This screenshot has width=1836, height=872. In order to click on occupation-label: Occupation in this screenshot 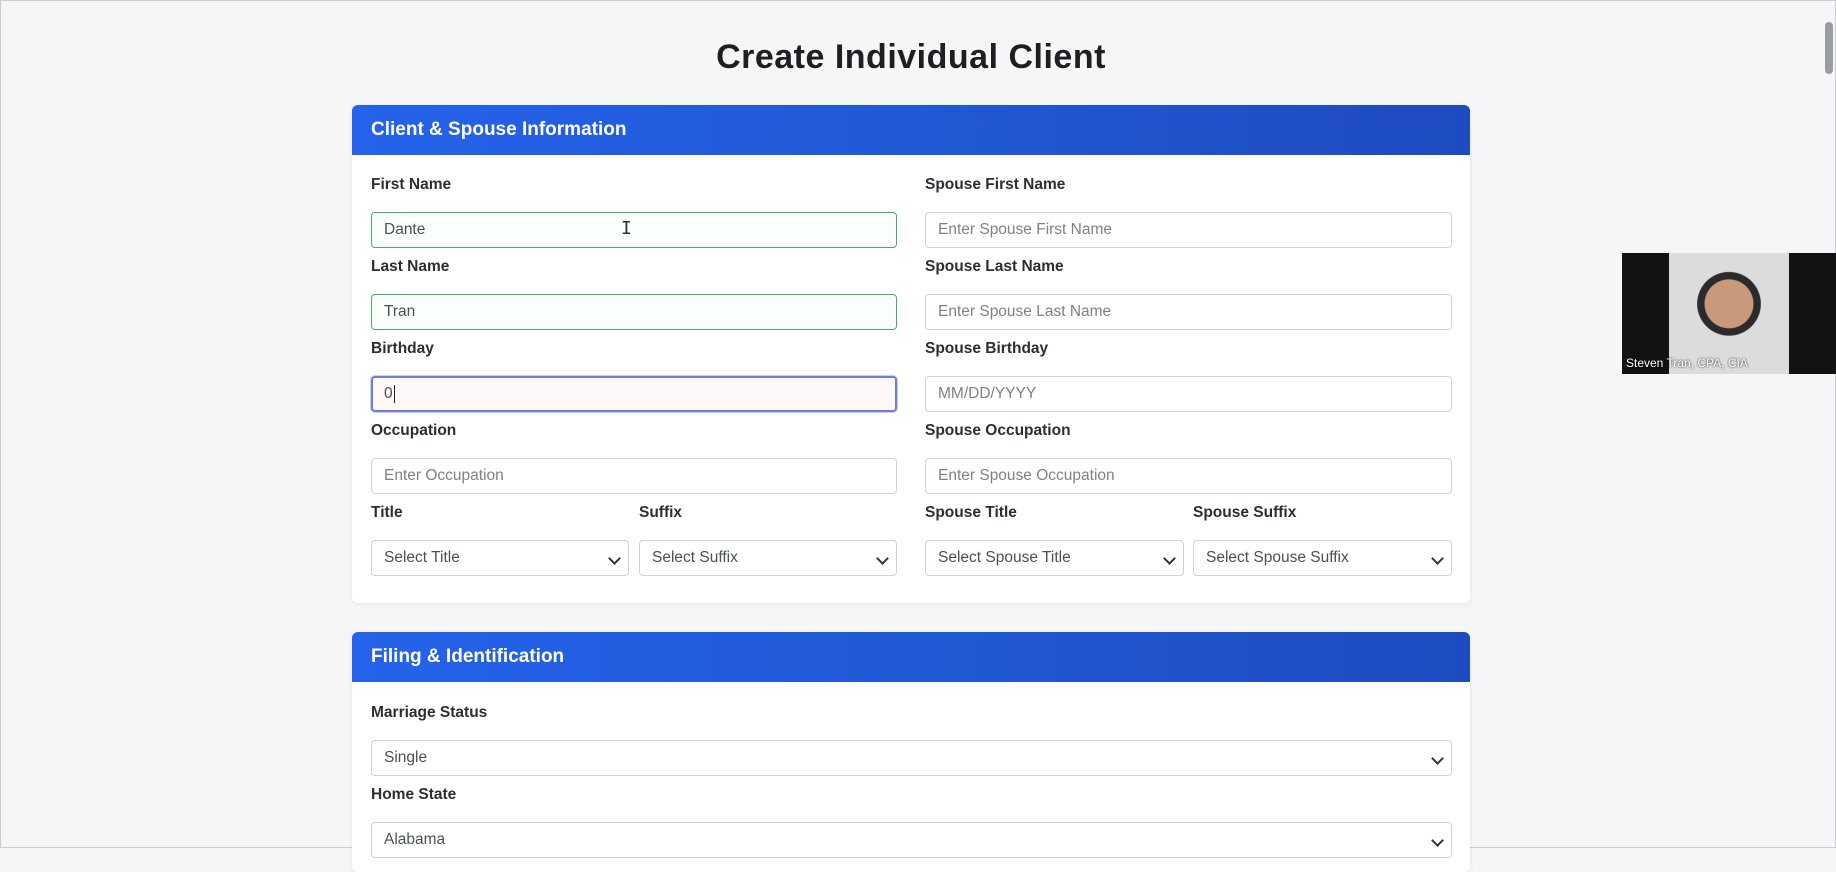, I will do `click(414, 430)`.